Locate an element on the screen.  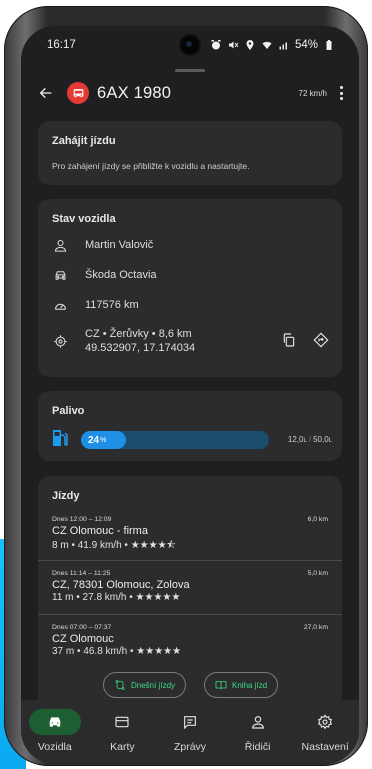
current-speed: 72 km/h is located at coordinates (312, 93).